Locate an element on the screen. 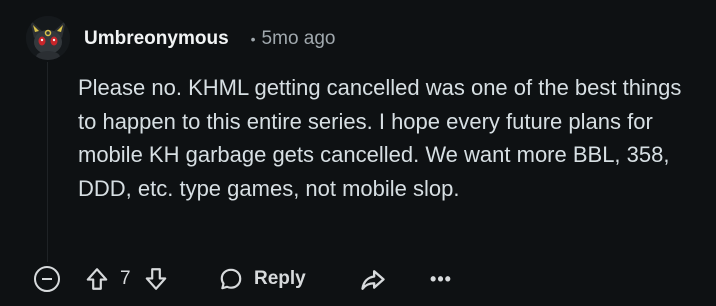 Image resolution: width=716 pixels, height=306 pixels. thread-line is located at coordinates (47, 162).